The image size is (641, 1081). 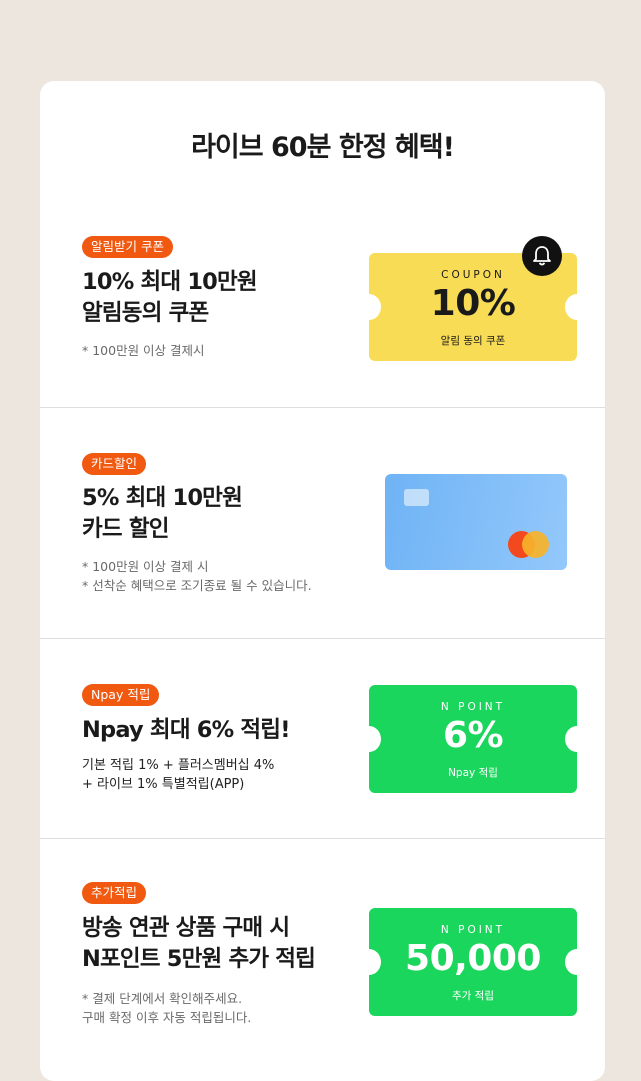 I want to click on coupon-value: 50,000, so click(x=473, y=958).